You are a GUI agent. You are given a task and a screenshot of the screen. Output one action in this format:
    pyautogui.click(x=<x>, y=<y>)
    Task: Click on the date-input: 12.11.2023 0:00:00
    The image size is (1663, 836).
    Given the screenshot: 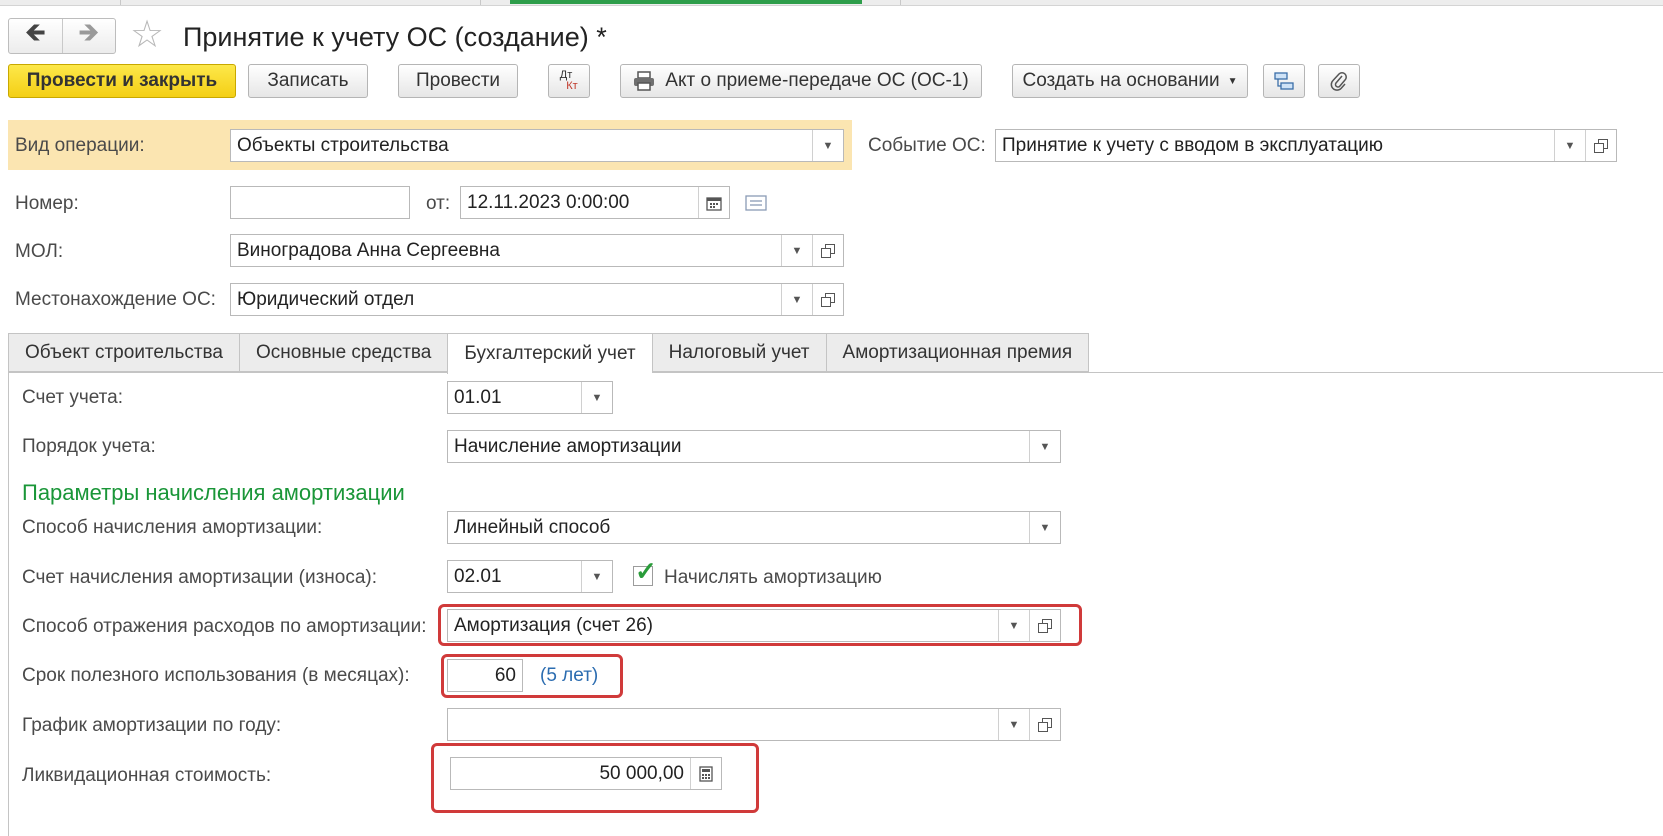 What is the action you would take?
    pyautogui.click(x=595, y=202)
    